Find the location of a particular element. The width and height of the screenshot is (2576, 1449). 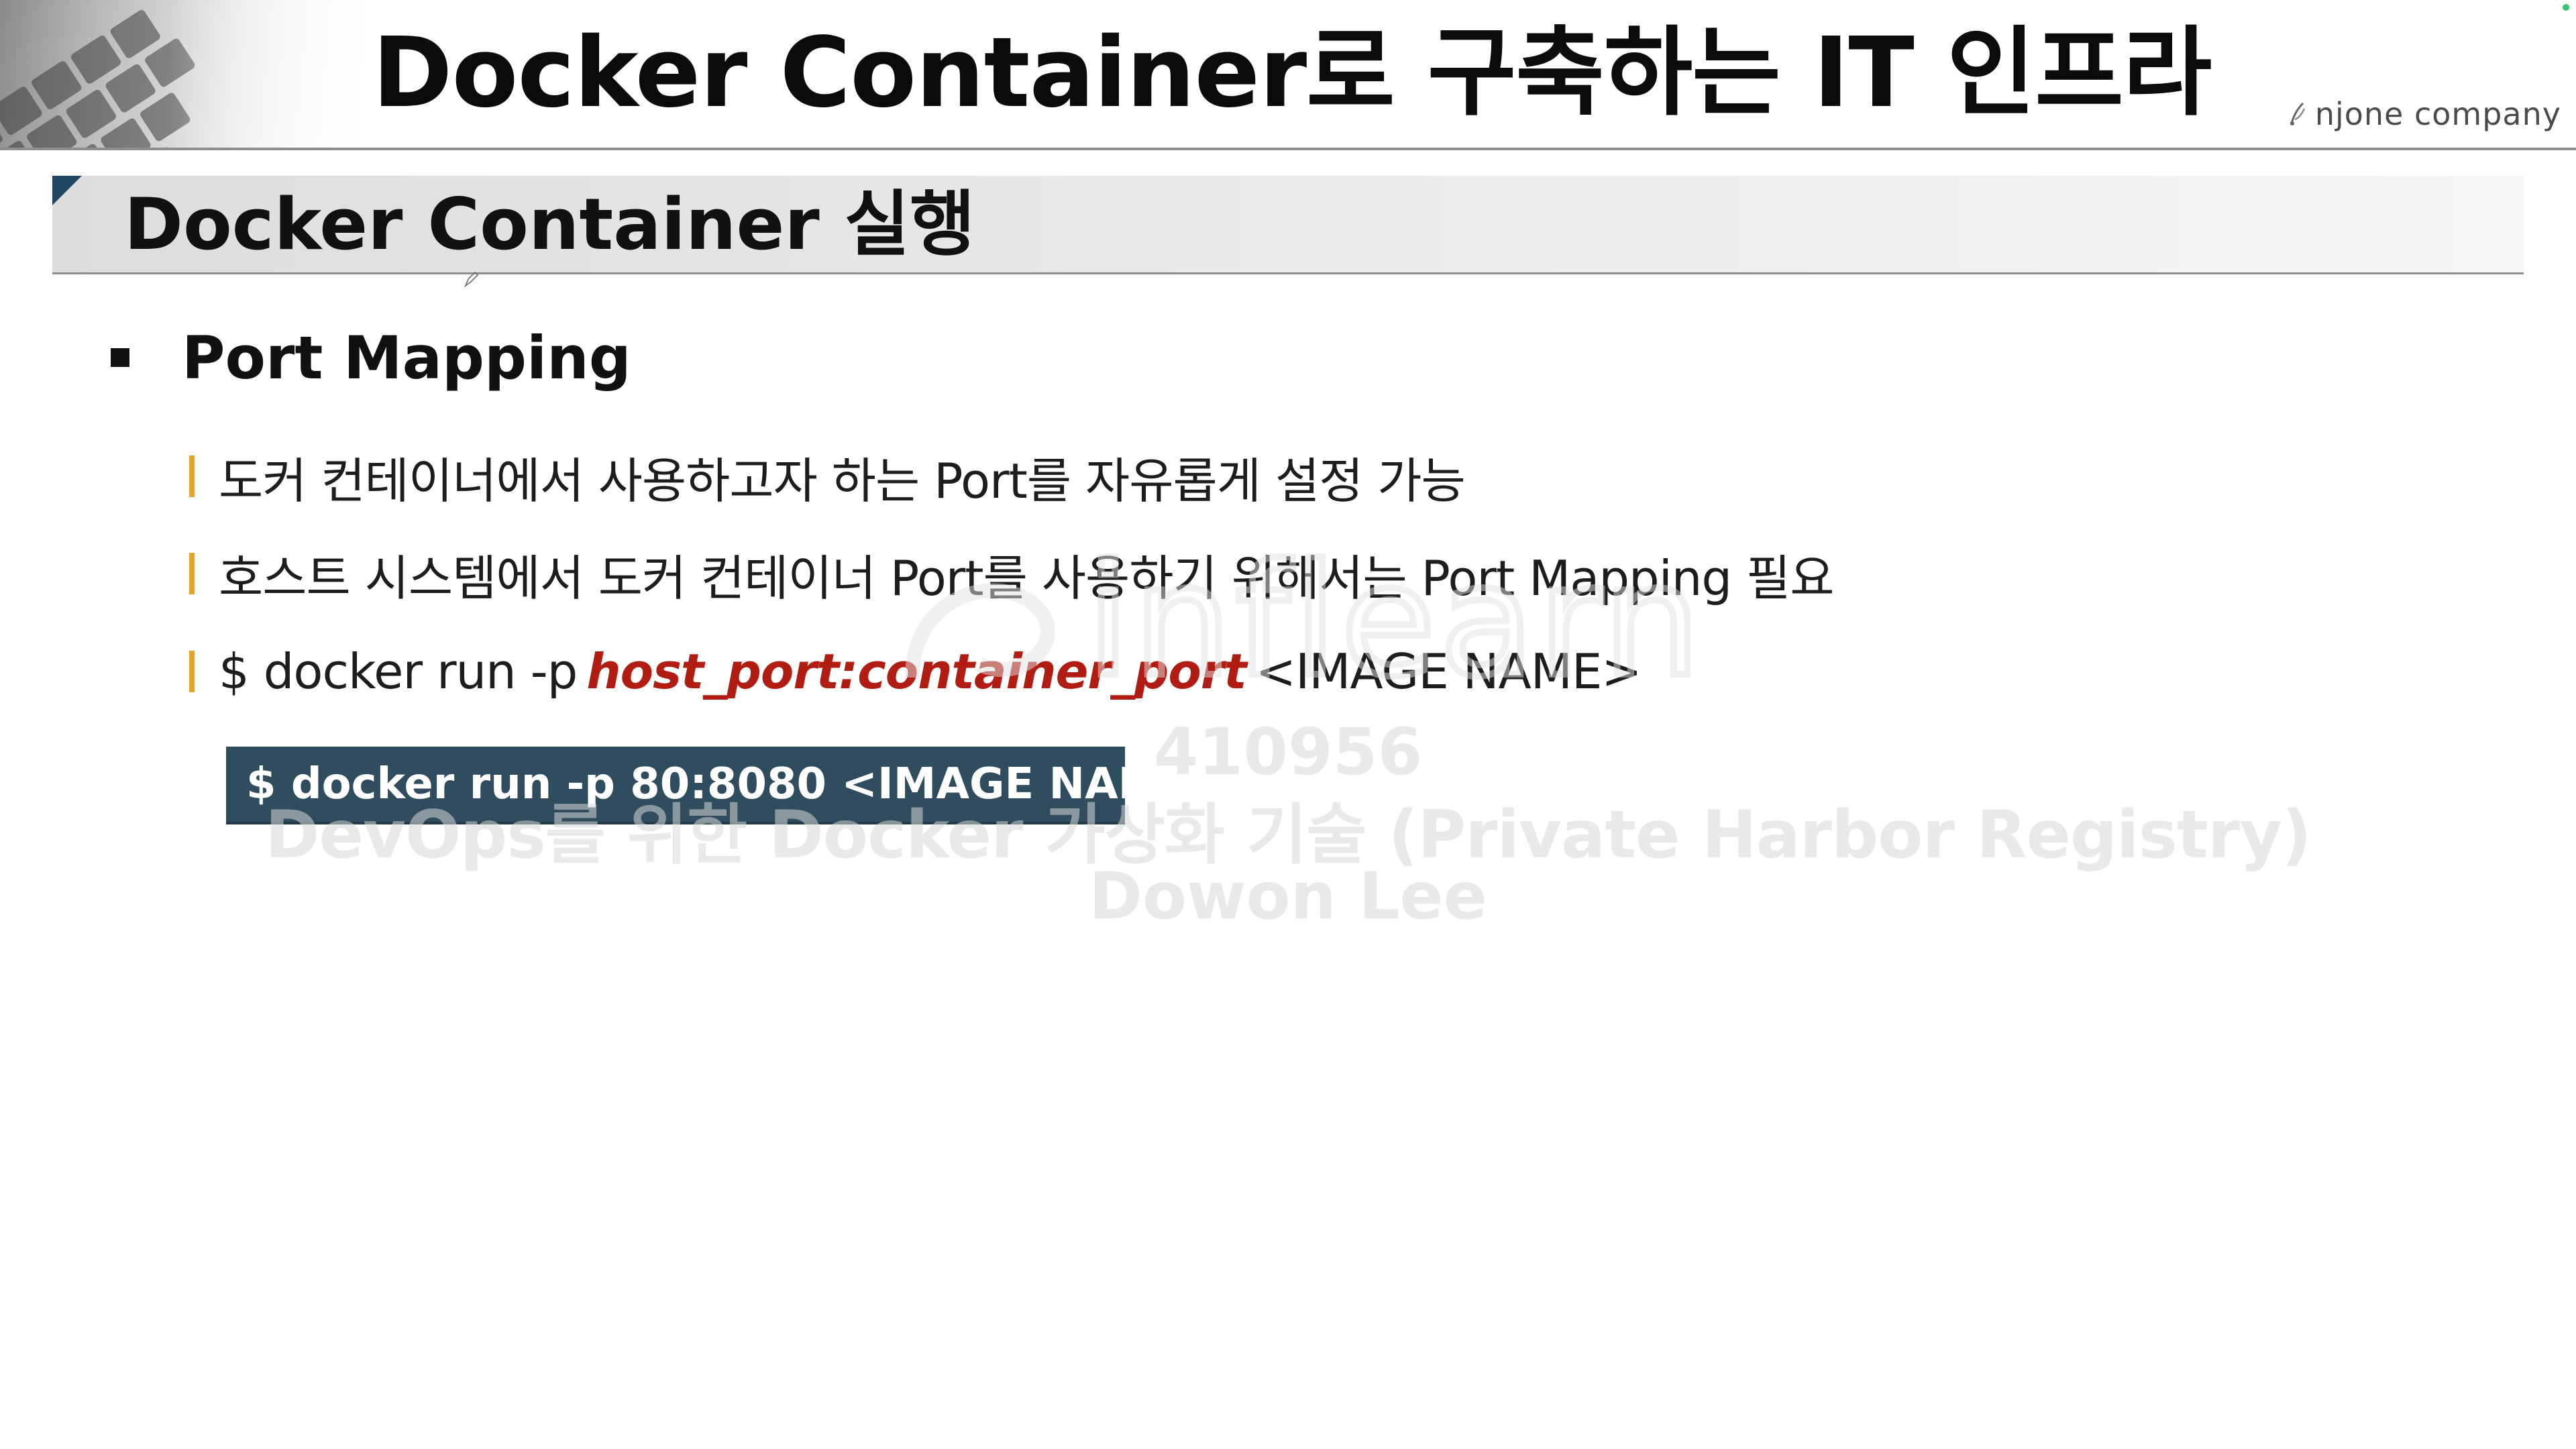

section-divider is located at coordinates (1288, 273).